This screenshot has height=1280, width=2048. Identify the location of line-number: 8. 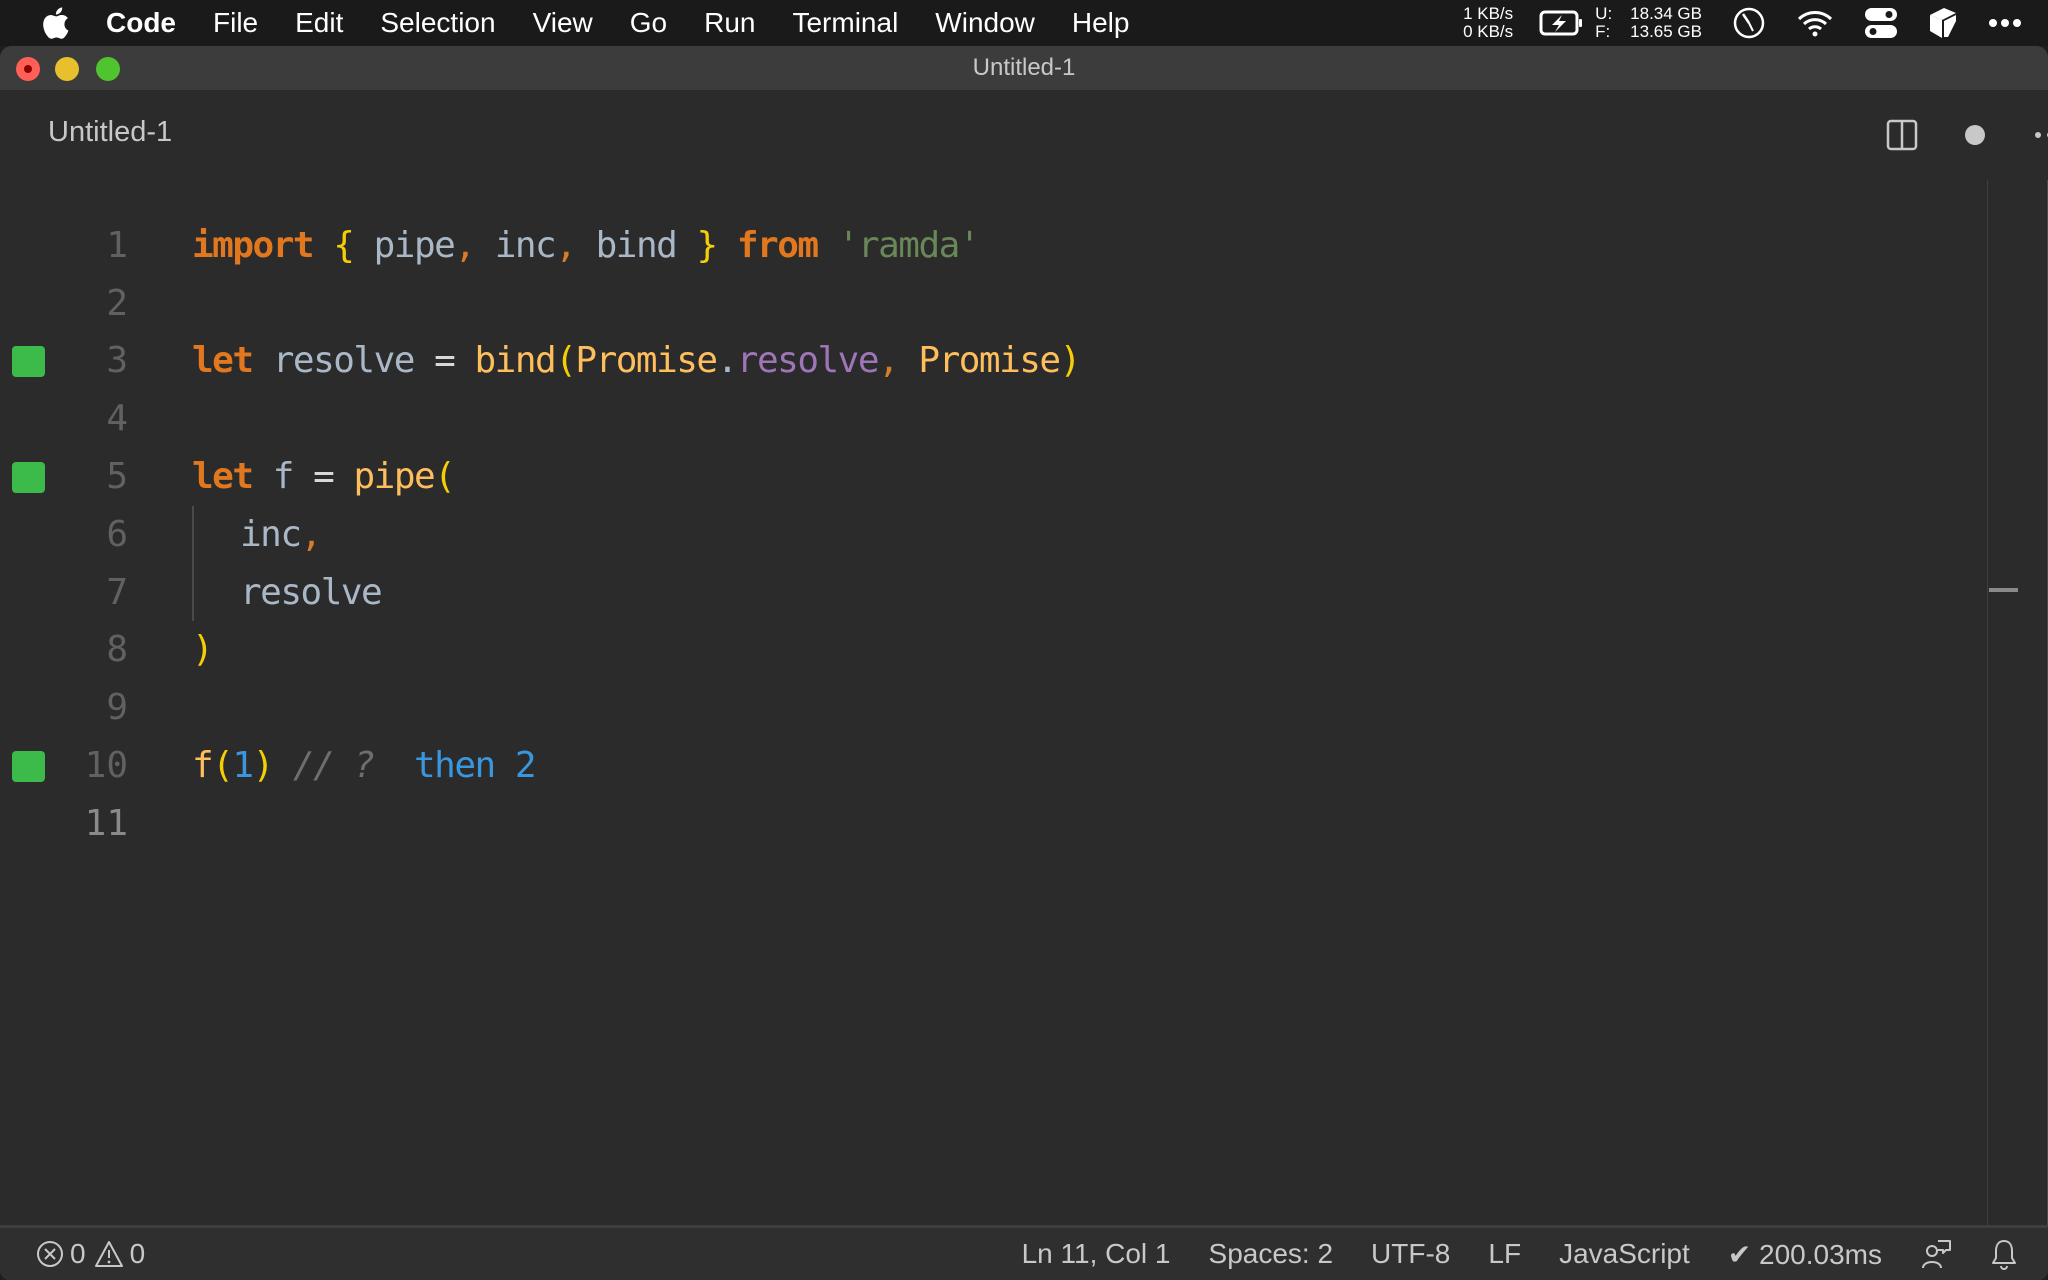
(117, 649).